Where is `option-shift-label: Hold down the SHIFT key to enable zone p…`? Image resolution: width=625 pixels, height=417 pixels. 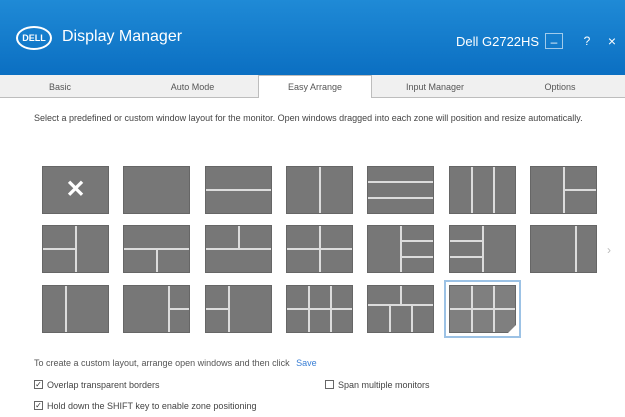 option-shift-label: Hold down the SHIFT key to enable zone p… is located at coordinates (152, 406).